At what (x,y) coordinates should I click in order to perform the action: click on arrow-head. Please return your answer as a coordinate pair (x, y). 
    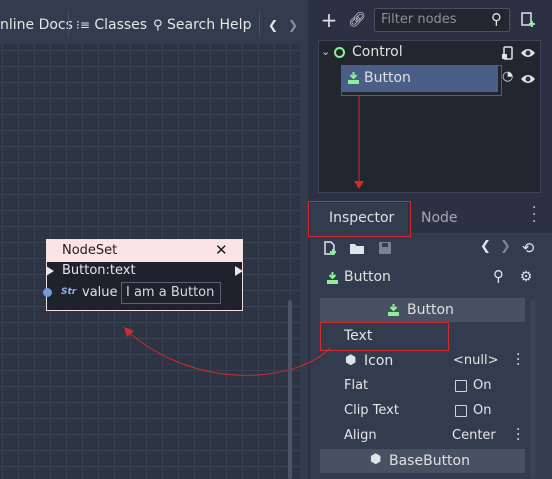
    Looking at the image, I should click on (359, 185).